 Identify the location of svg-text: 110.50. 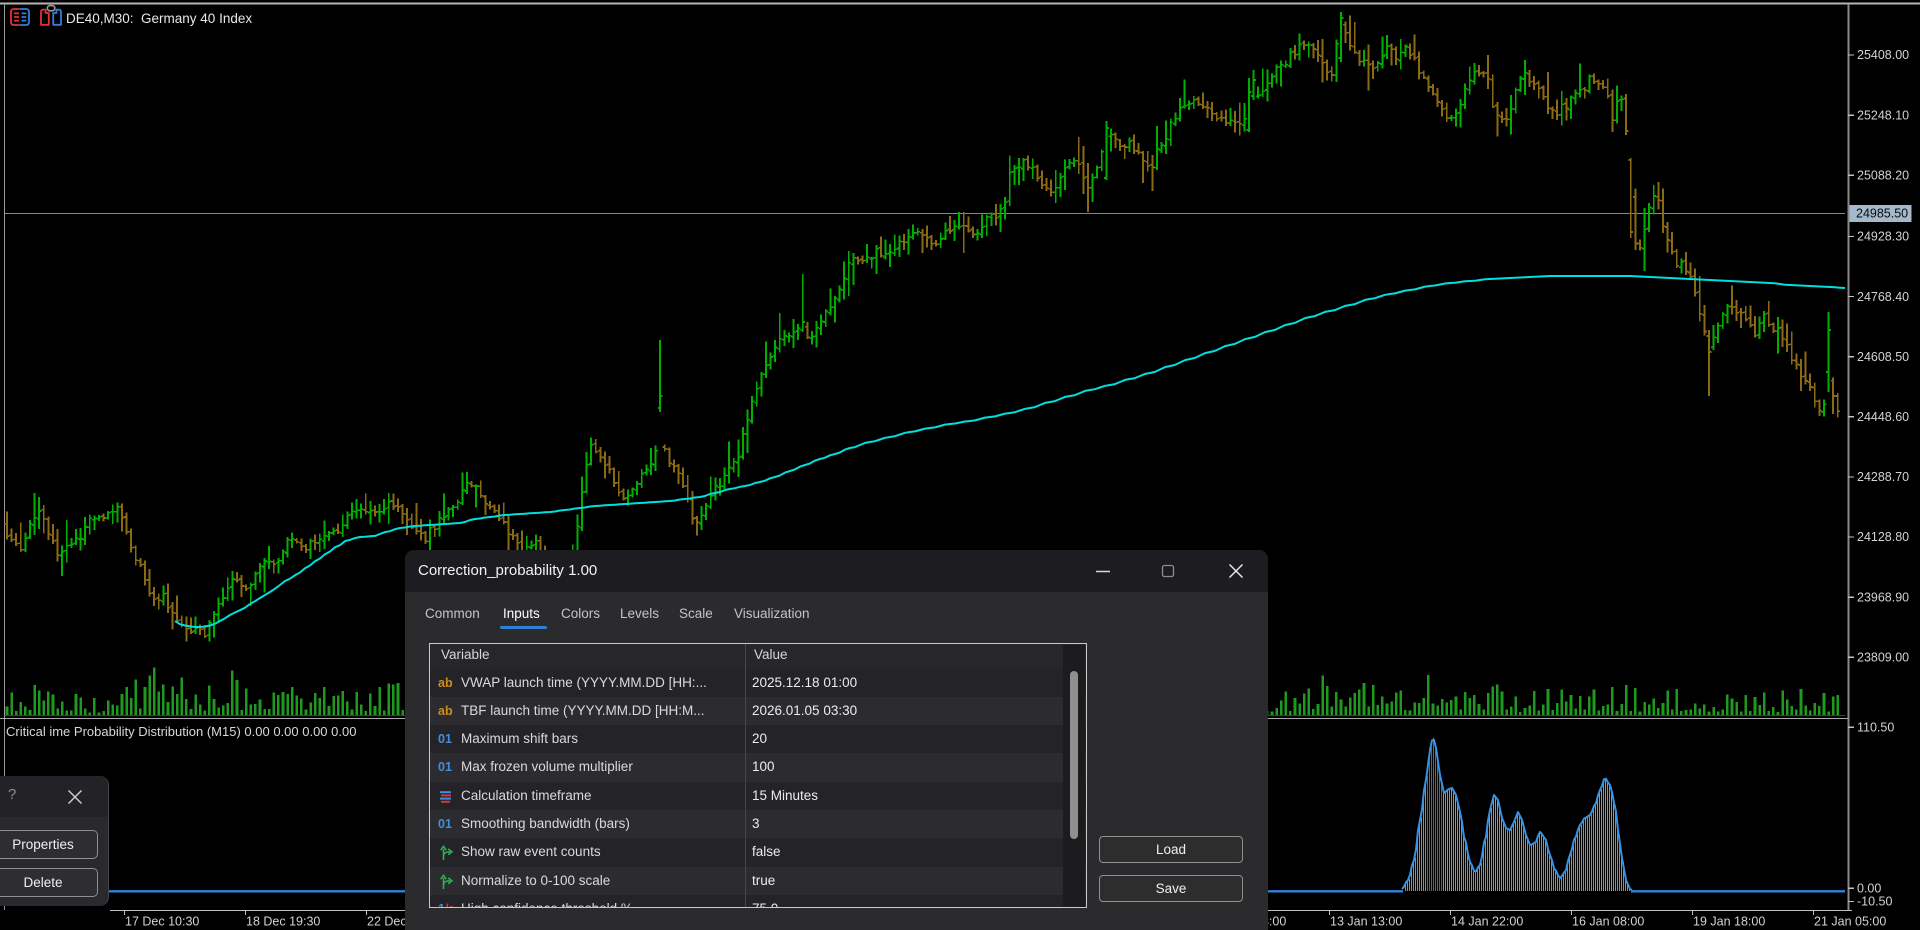
(1875, 728).